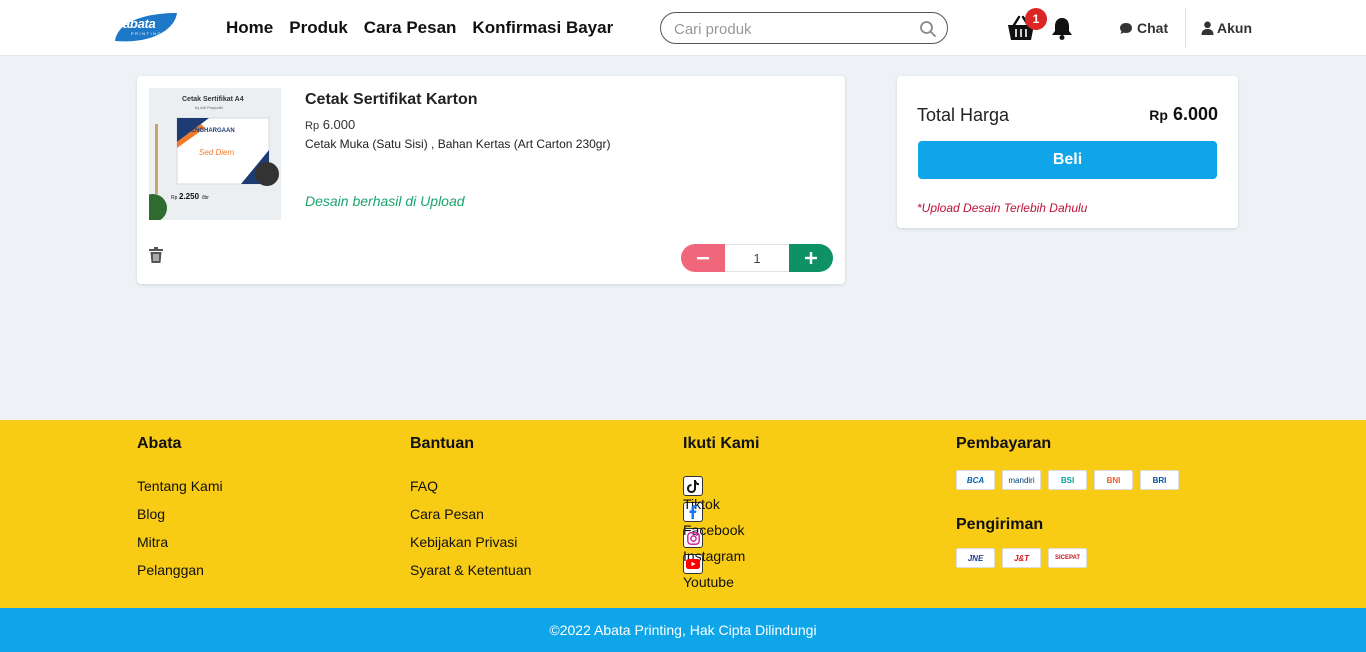  What do you see at coordinates (205, 198) in the screenshot?
I see `thumb-price-unit: /lbr` at bounding box center [205, 198].